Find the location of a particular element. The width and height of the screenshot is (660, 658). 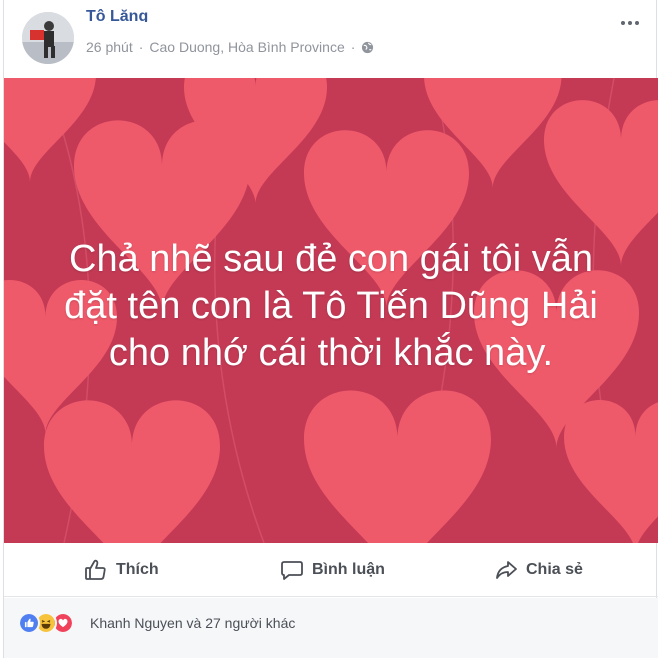

like-label: Thích is located at coordinates (137, 569).